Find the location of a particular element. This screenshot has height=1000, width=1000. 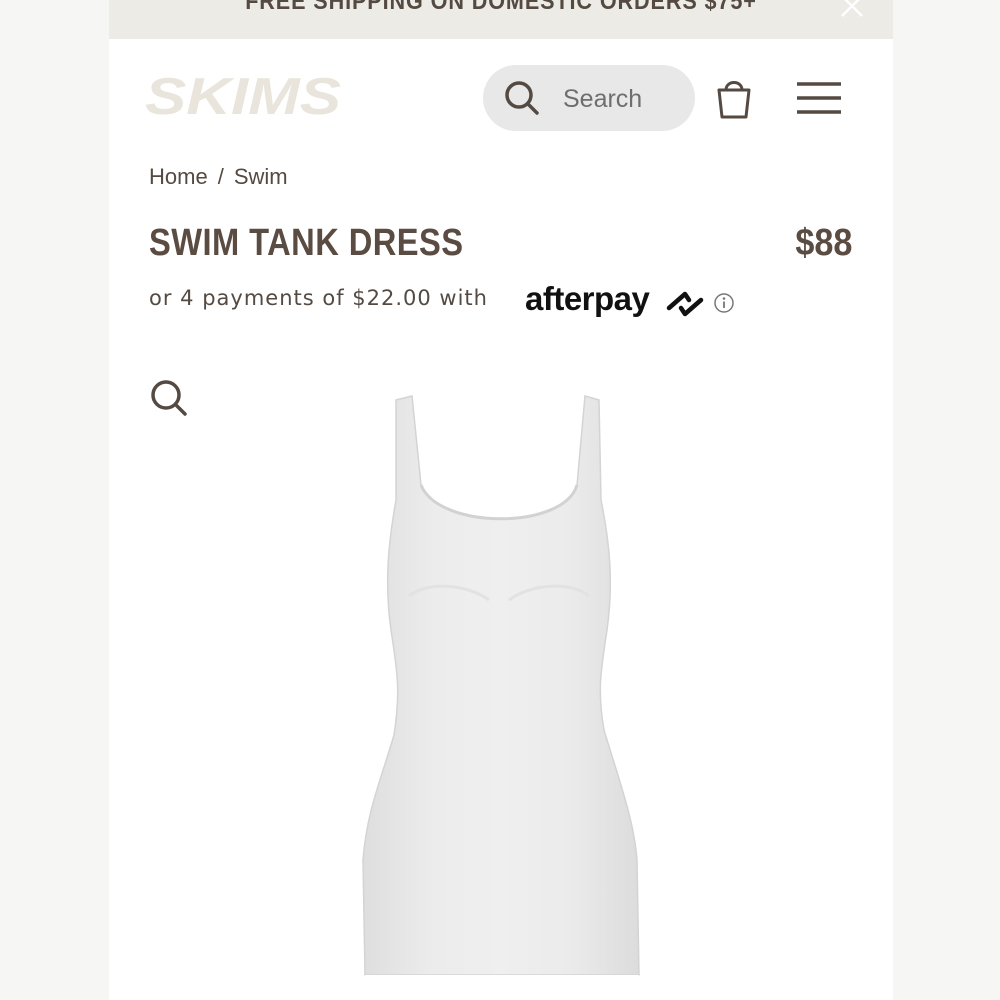

promo-banner-text: FREE SHIPPING ON DOMESTIC ORDERS $75+ is located at coordinates (501, 7).